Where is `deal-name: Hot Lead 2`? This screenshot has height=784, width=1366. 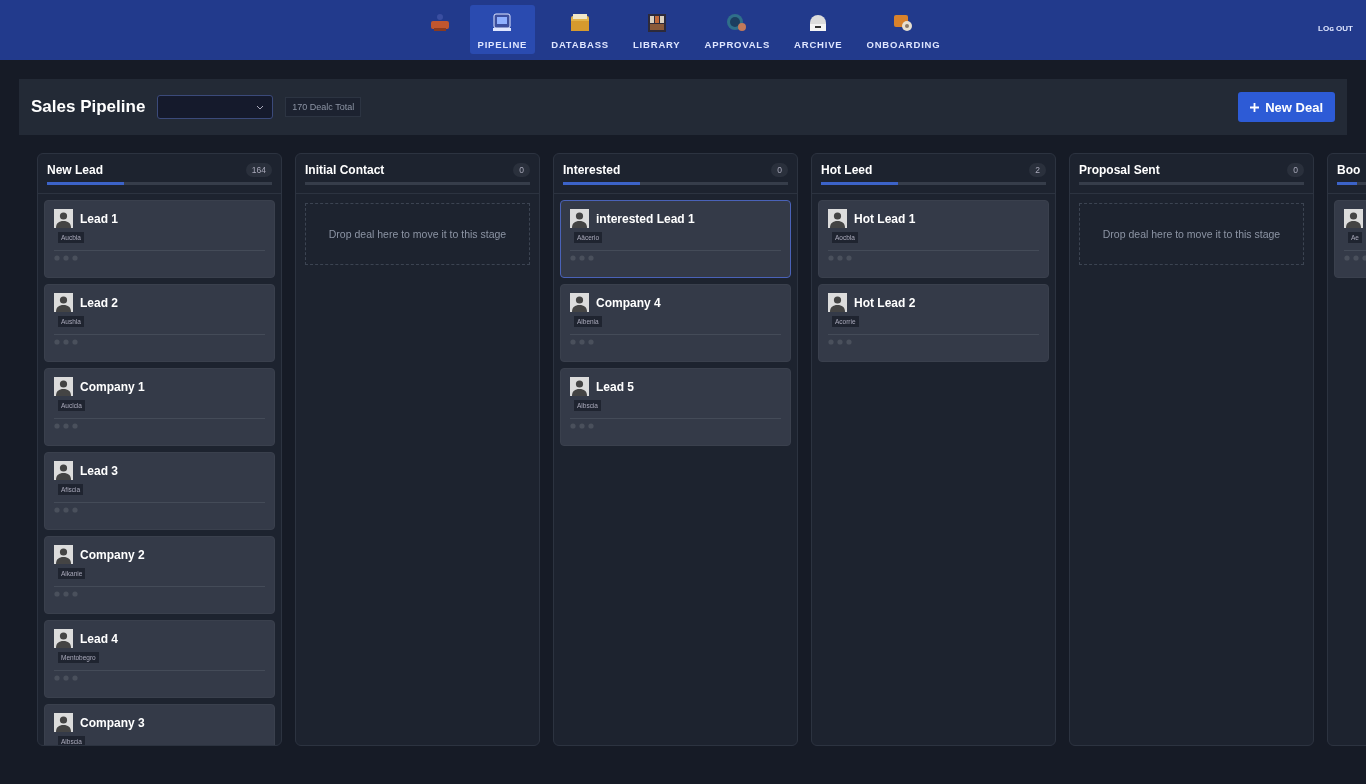
deal-name: Hot Lead 2 is located at coordinates (885, 302).